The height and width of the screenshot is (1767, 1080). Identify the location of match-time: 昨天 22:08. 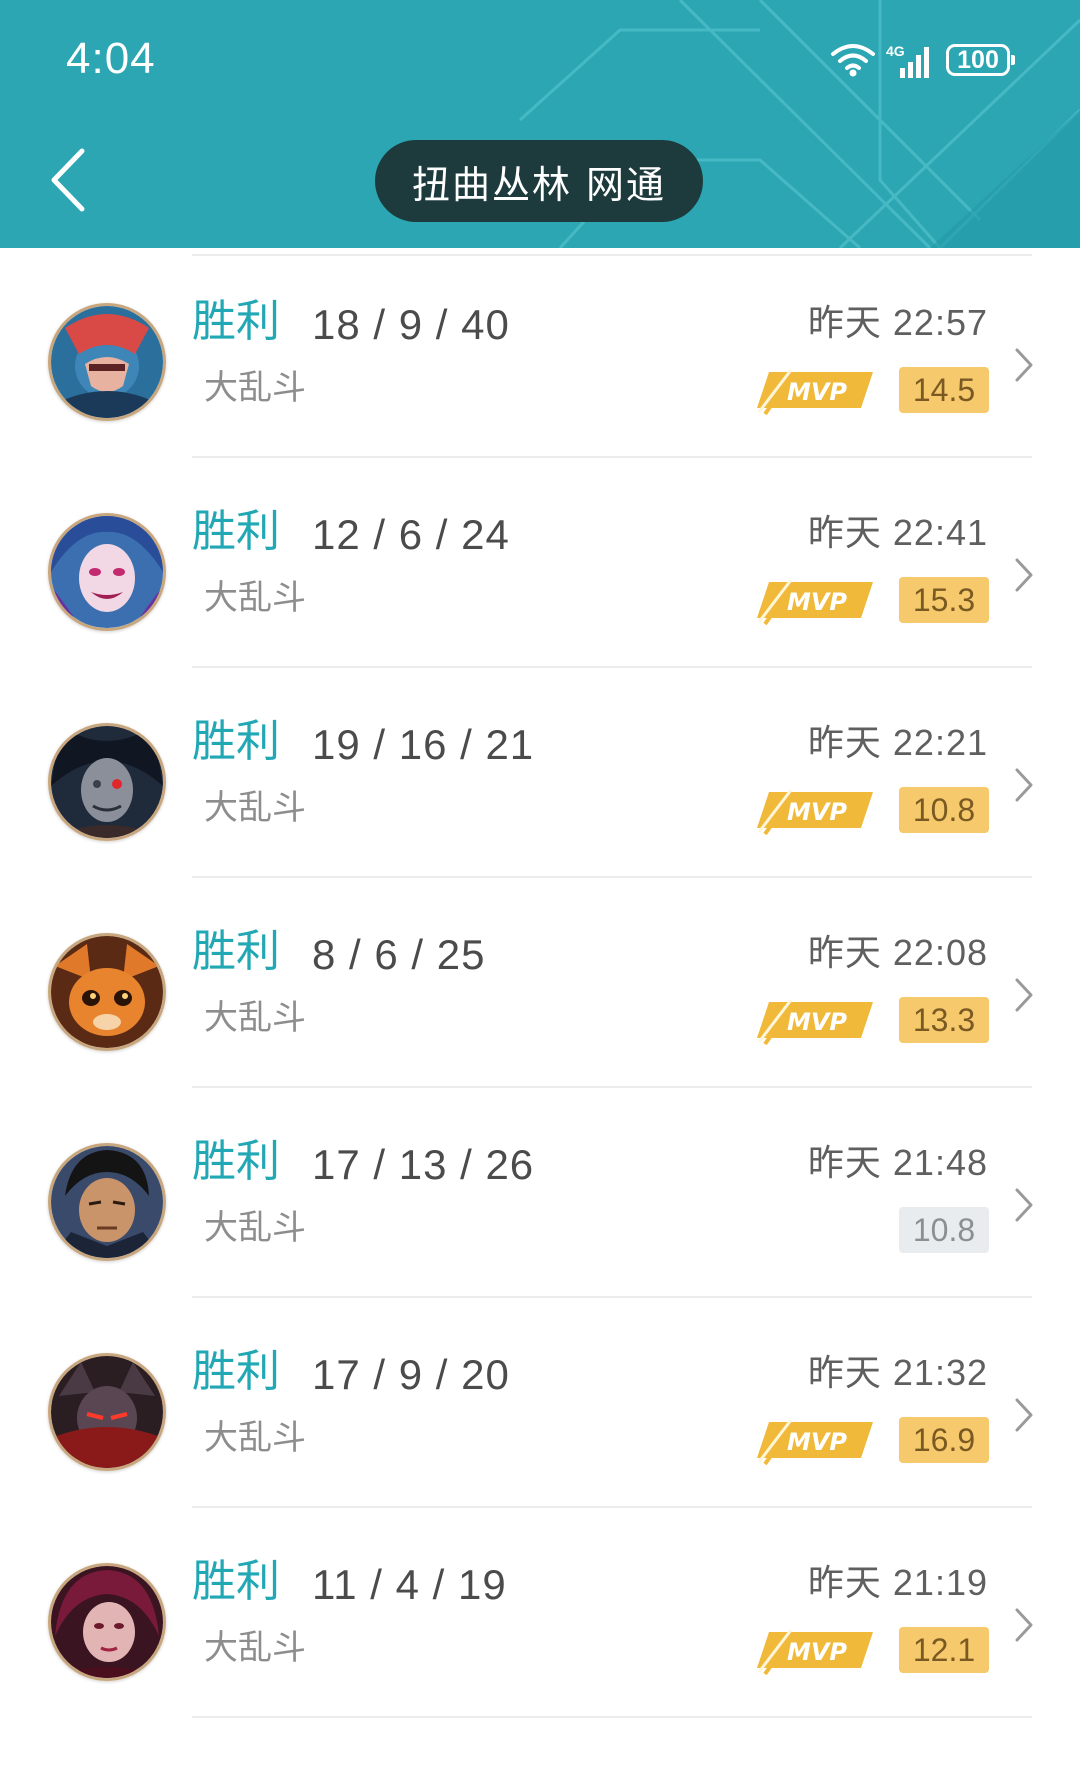
(897, 952).